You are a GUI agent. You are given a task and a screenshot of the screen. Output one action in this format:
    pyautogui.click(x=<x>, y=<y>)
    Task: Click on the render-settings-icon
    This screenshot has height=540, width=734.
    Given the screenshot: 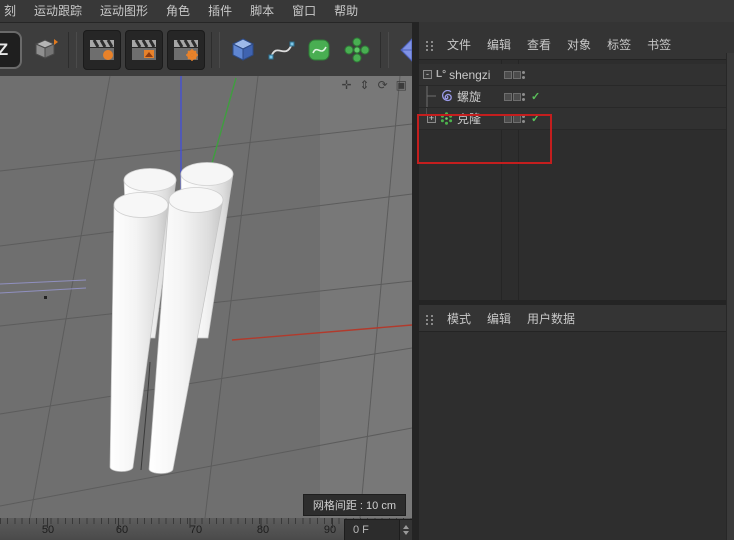 What is the action you would take?
    pyautogui.click(x=186, y=49)
    